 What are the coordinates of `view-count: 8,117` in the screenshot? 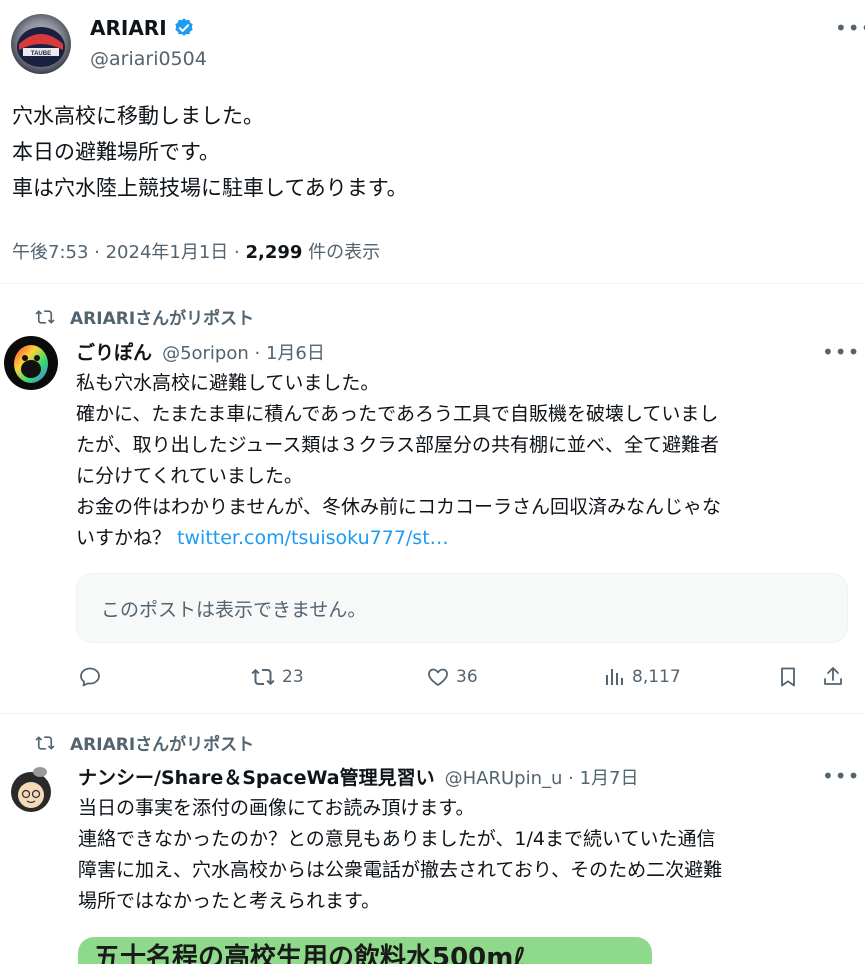 It's located at (656, 677).